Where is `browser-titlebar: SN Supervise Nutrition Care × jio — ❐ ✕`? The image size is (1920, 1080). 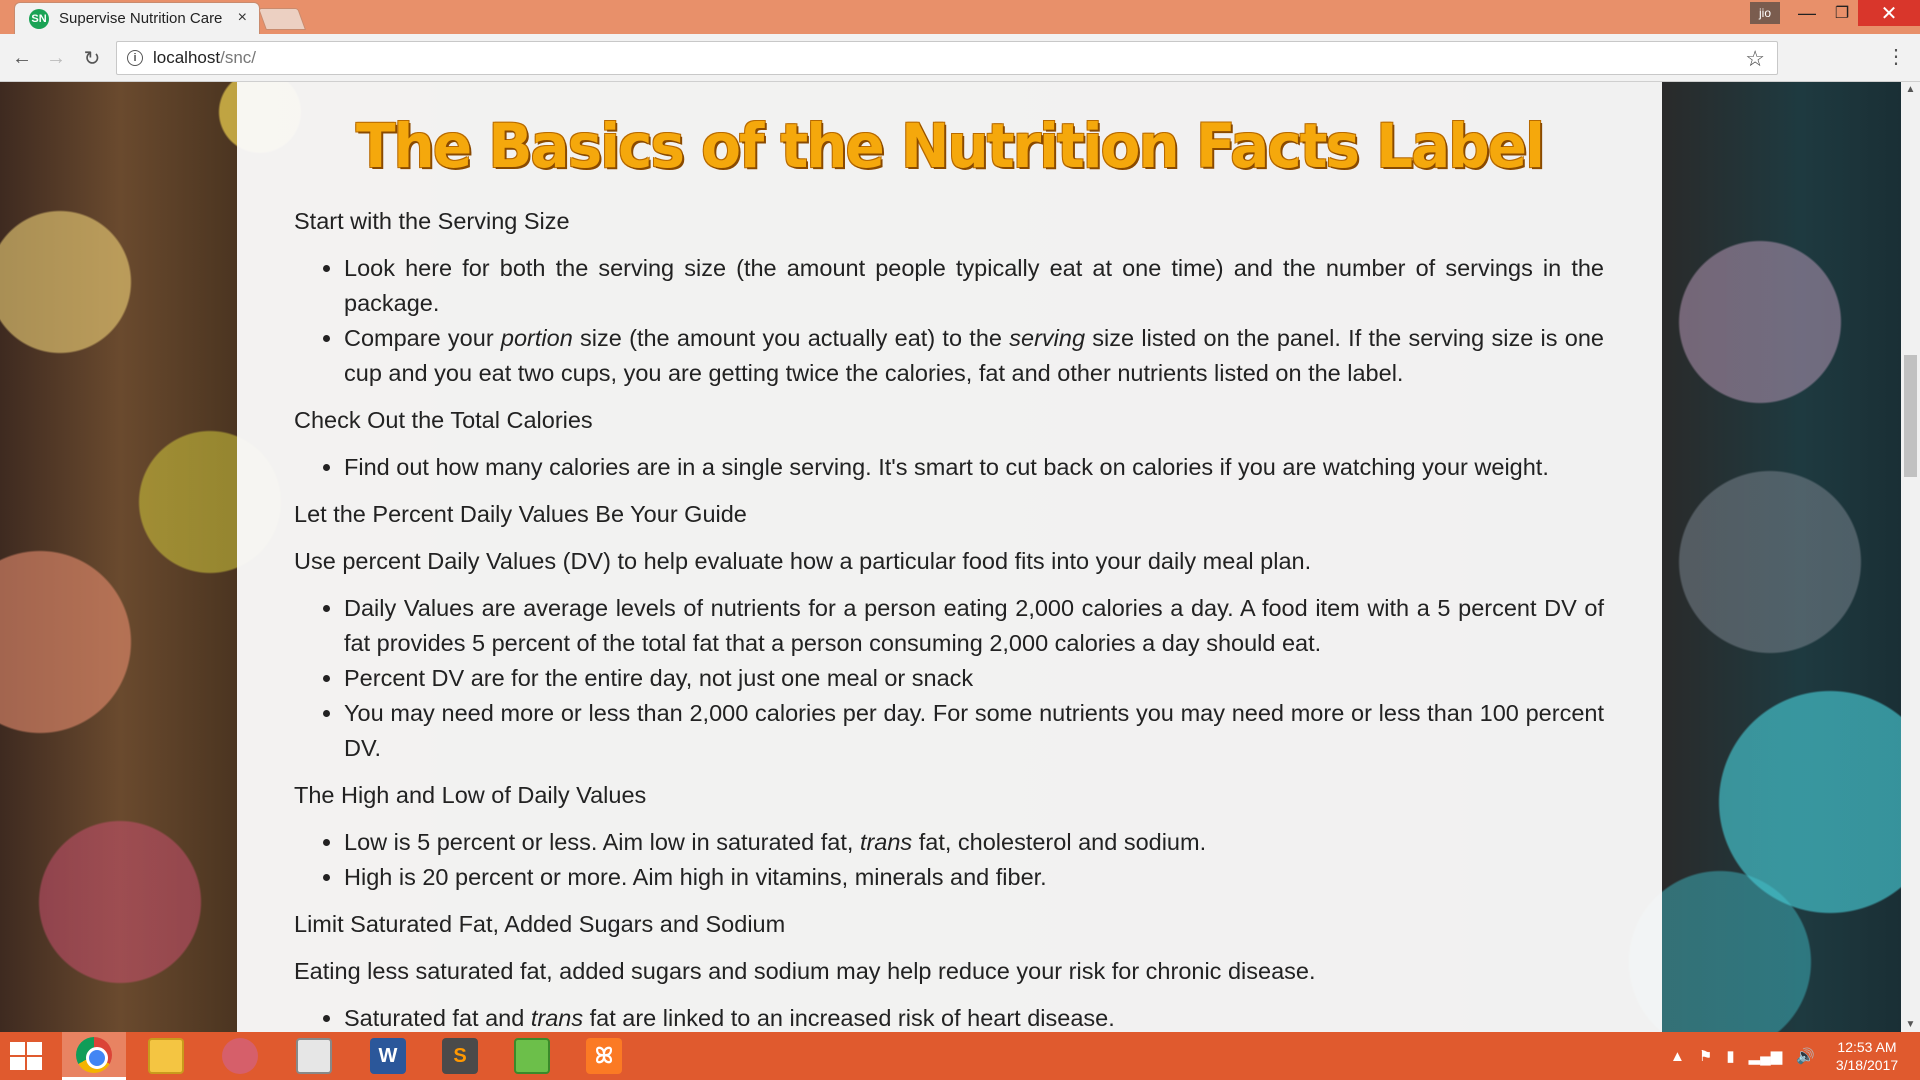
browser-titlebar: SN Supervise Nutrition Care × jio — ❐ ✕ is located at coordinates (960, 17).